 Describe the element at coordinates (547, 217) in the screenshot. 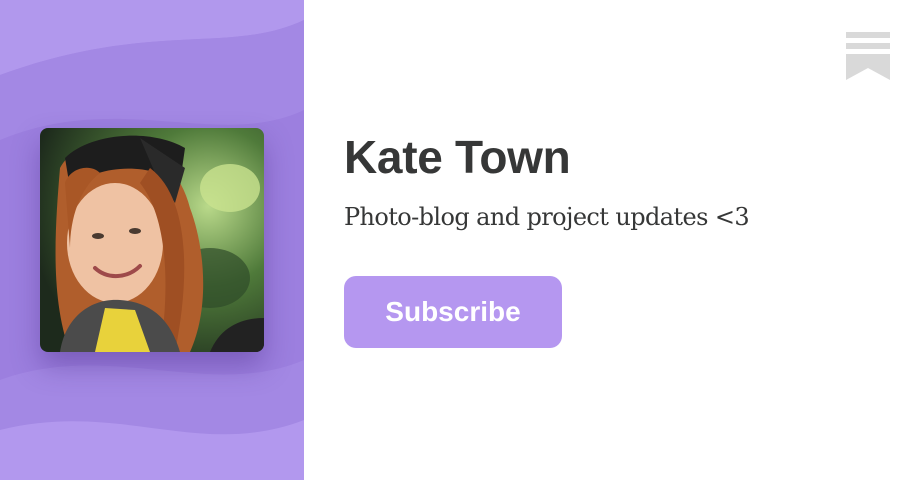

I see `profile-tagline: Photo-blog and project updates <3` at that location.